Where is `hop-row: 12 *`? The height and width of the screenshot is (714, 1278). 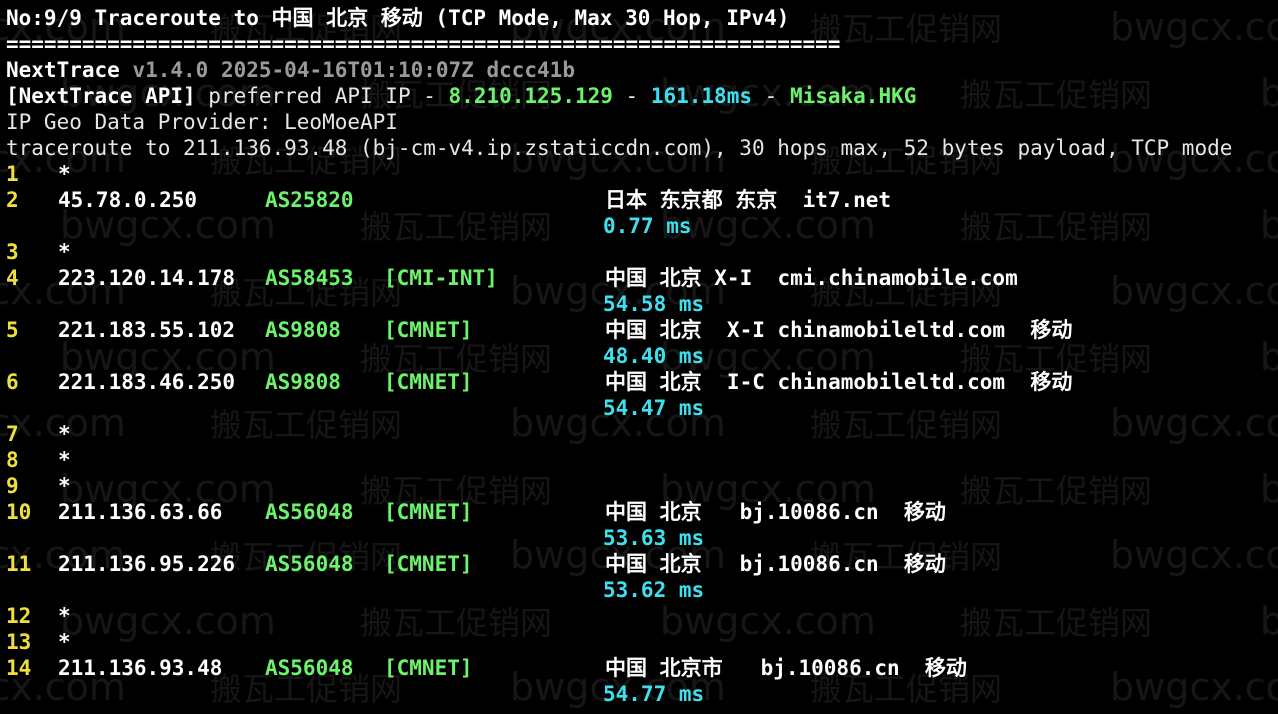
hop-row: 12 * is located at coordinates (642, 616).